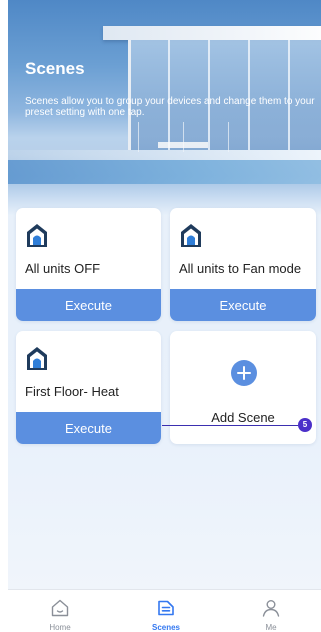 The width and height of the screenshot is (321, 632). What do you see at coordinates (230, 425) in the screenshot?
I see `annotation-line` at bounding box center [230, 425].